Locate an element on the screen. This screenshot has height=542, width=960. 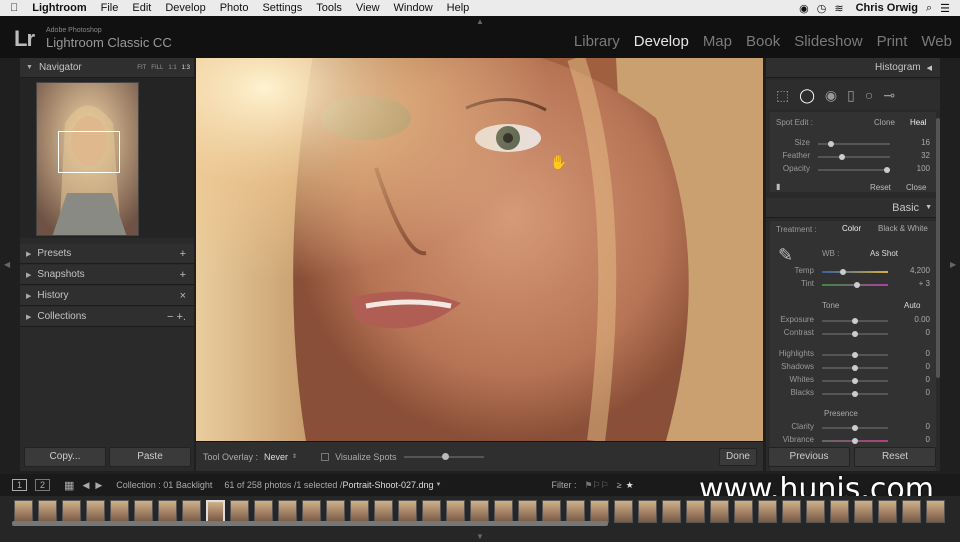
collapse-bottom-icon: ▼ is located at coordinates (480, 536).